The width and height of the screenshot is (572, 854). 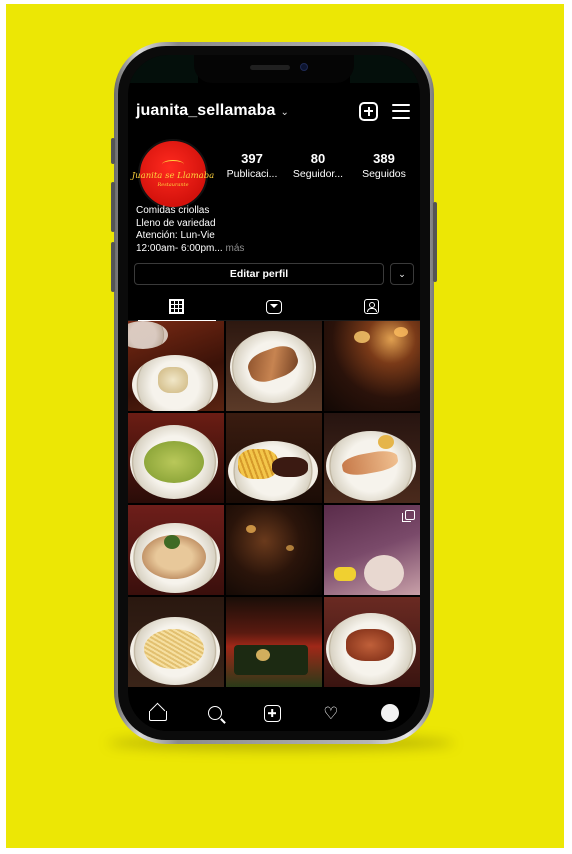 I want to click on stat-label: Seguidos, so click(x=384, y=174).